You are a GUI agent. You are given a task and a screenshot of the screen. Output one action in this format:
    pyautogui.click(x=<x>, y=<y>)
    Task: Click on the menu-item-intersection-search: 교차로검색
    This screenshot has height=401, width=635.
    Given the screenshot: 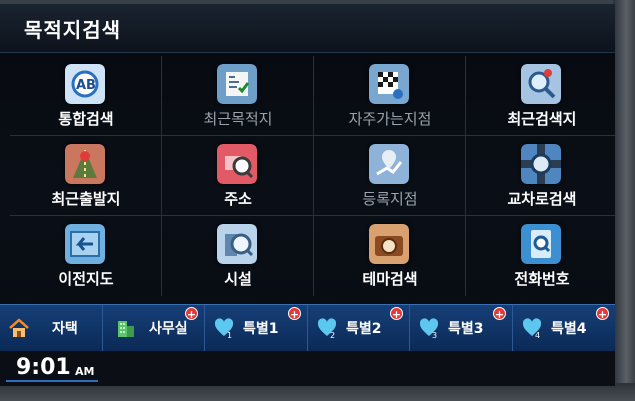 What is the action you would take?
    pyautogui.click(x=540, y=176)
    